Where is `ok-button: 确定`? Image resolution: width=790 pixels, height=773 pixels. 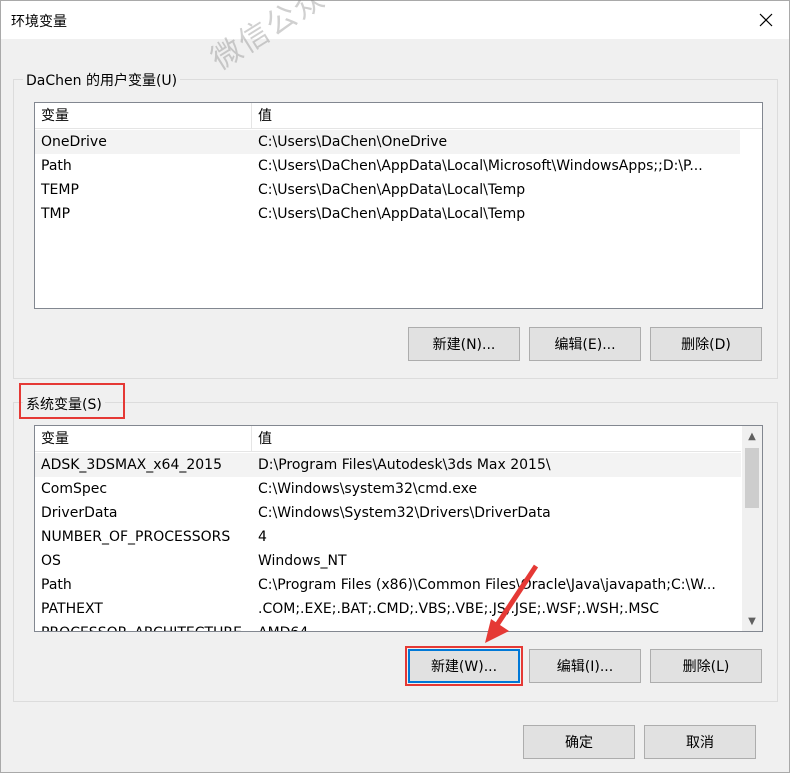 ok-button: 确定 is located at coordinates (579, 742).